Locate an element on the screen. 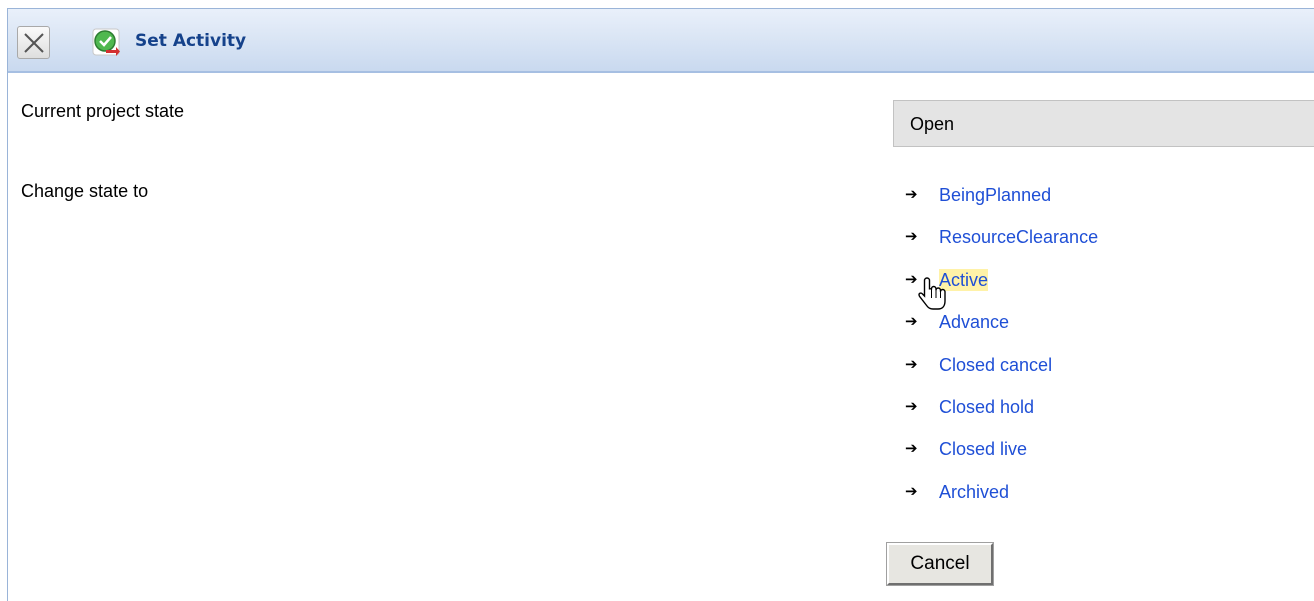  current-state-field: Open is located at coordinates (1103, 123).